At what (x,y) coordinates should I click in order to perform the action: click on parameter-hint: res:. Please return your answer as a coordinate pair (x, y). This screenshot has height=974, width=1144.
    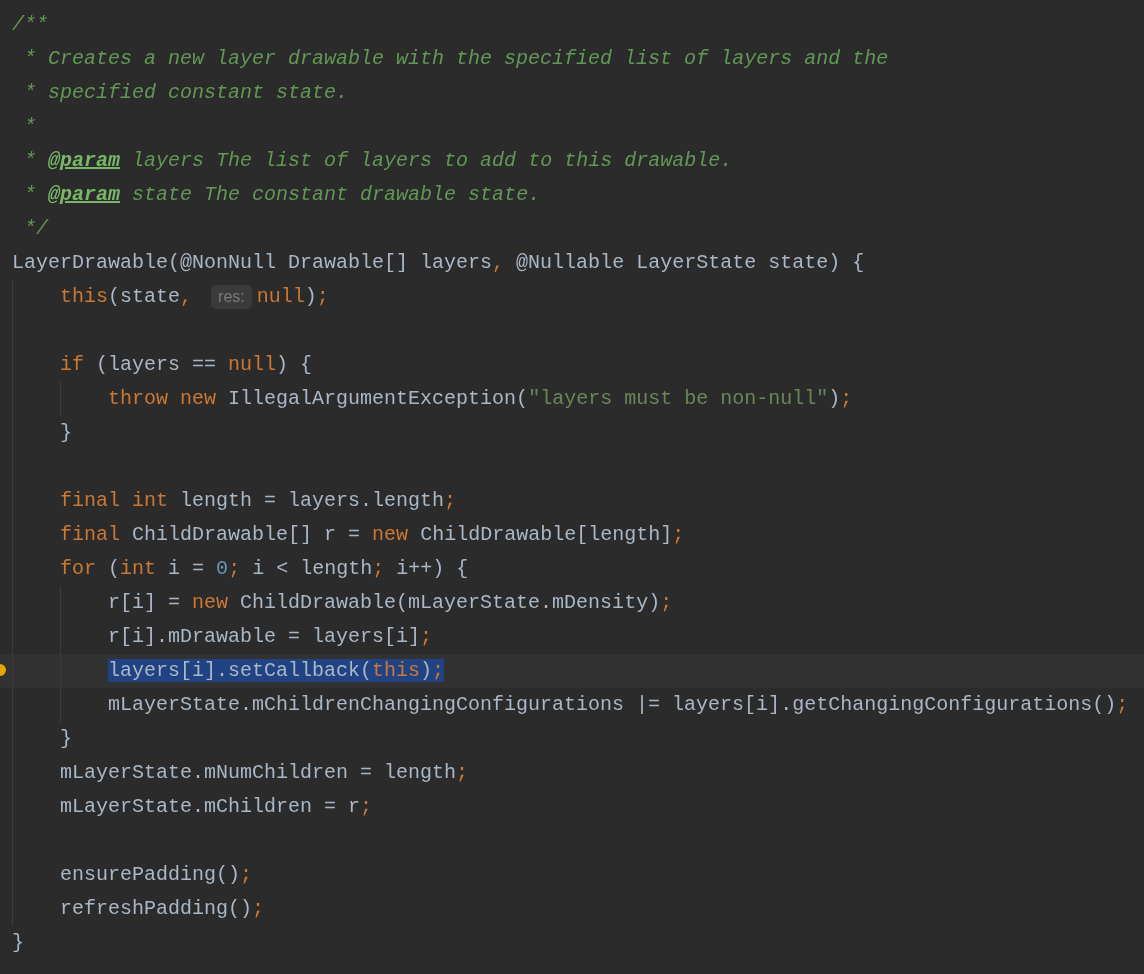
    Looking at the image, I should click on (231, 297).